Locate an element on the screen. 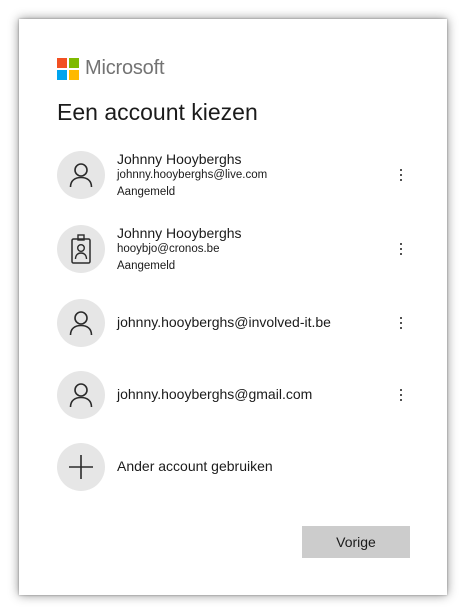  use-another-account-label: Ander account gebruiken is located at coordinates (195, 466).